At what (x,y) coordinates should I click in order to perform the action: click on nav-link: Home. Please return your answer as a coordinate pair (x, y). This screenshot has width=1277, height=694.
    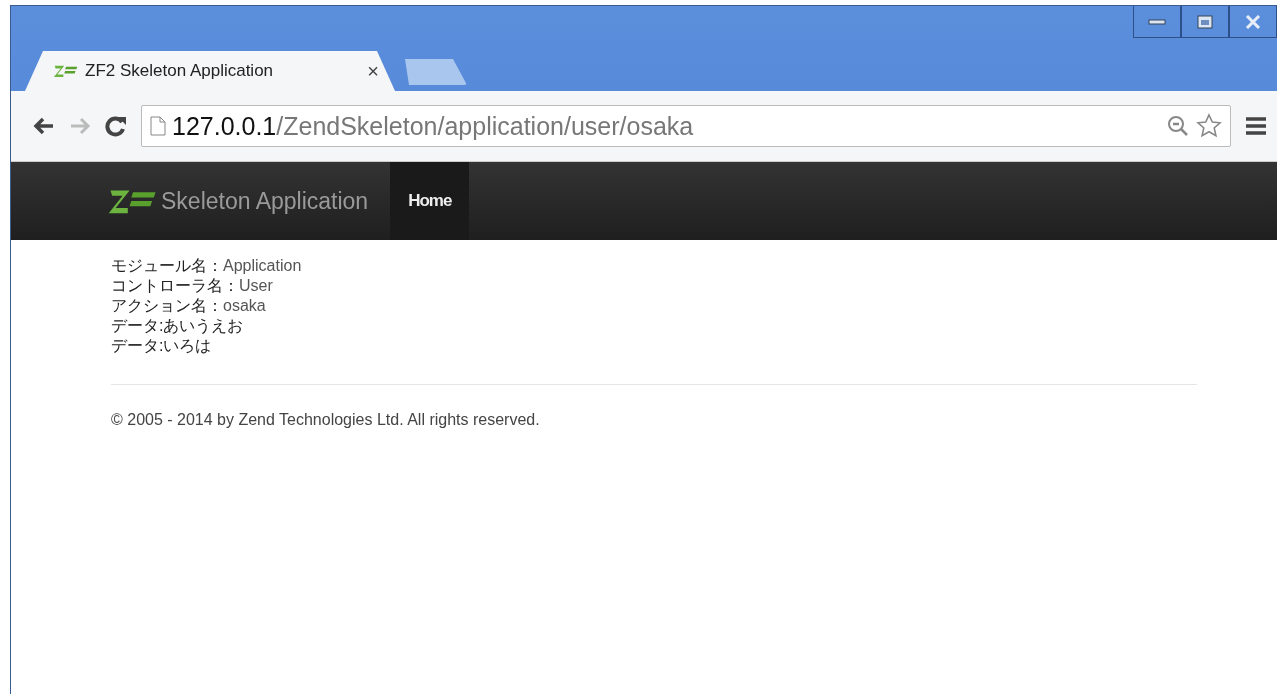
    Looking at the image, I should click on (430, 201).